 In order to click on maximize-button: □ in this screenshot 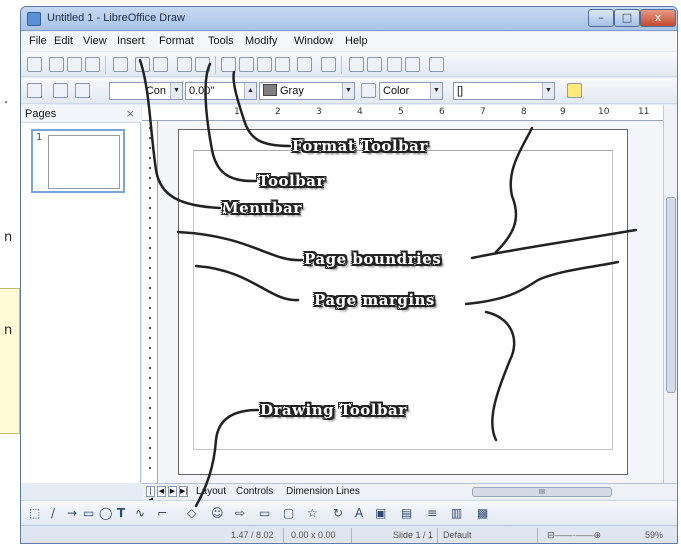, I will do `click(627, 18)`.